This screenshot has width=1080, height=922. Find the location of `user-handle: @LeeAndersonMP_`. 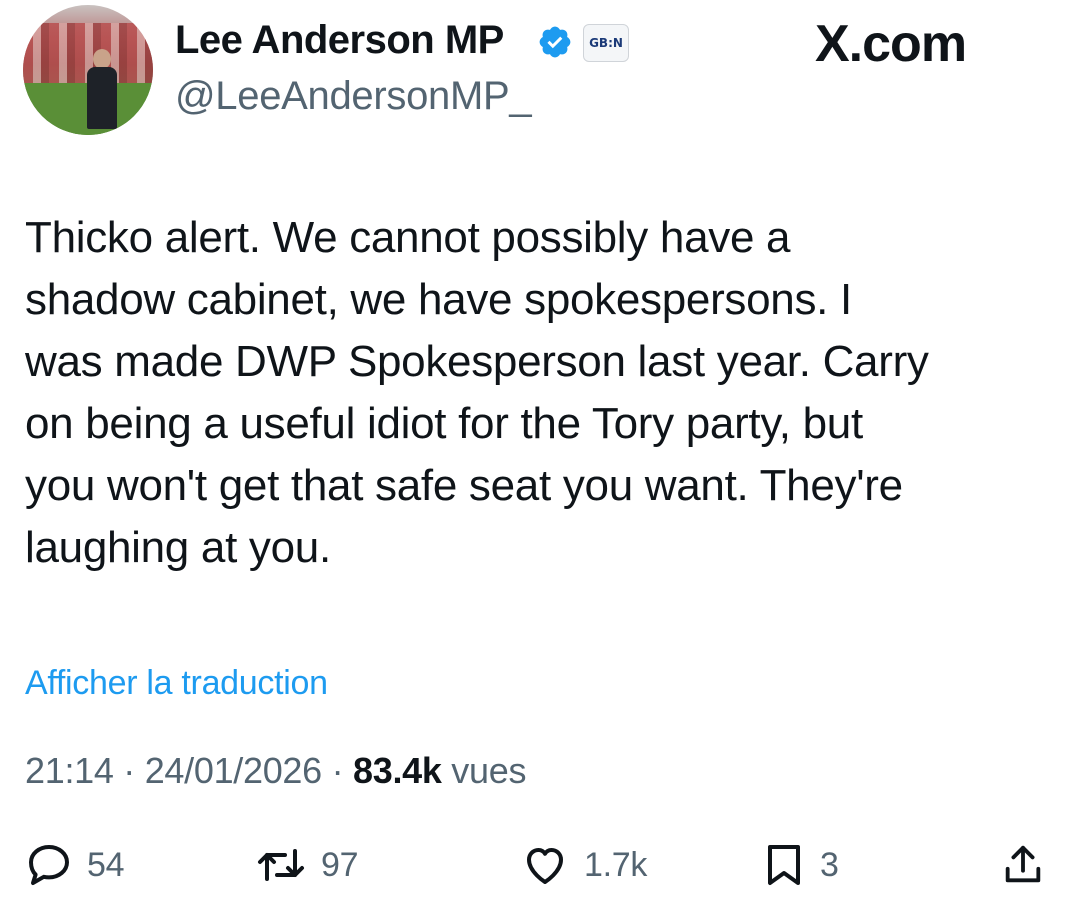

user-handle: @LeeAndersonMP_ is located at coordinates (353, 96).